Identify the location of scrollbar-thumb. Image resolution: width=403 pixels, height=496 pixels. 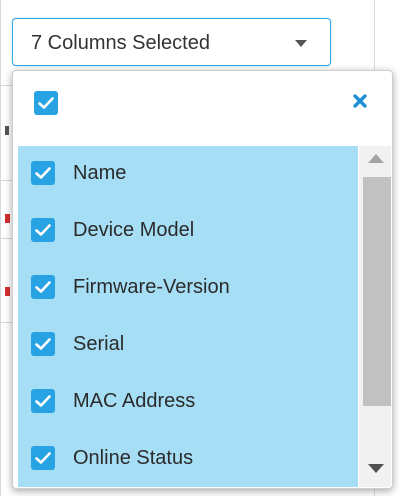
(377, 291).